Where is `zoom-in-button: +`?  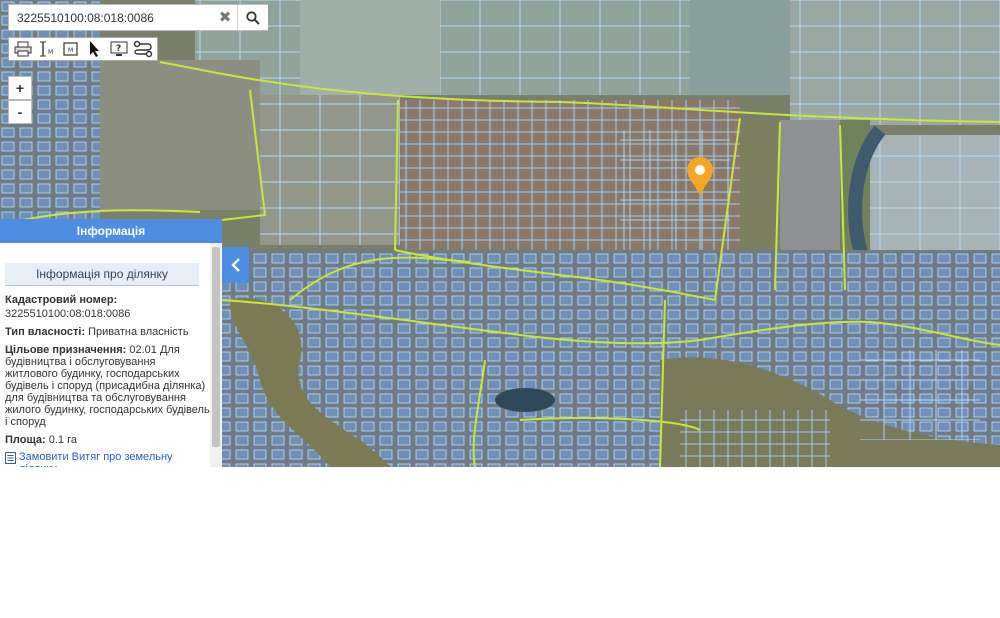 zoom-in-button: + is located at coordinates (20, 88).